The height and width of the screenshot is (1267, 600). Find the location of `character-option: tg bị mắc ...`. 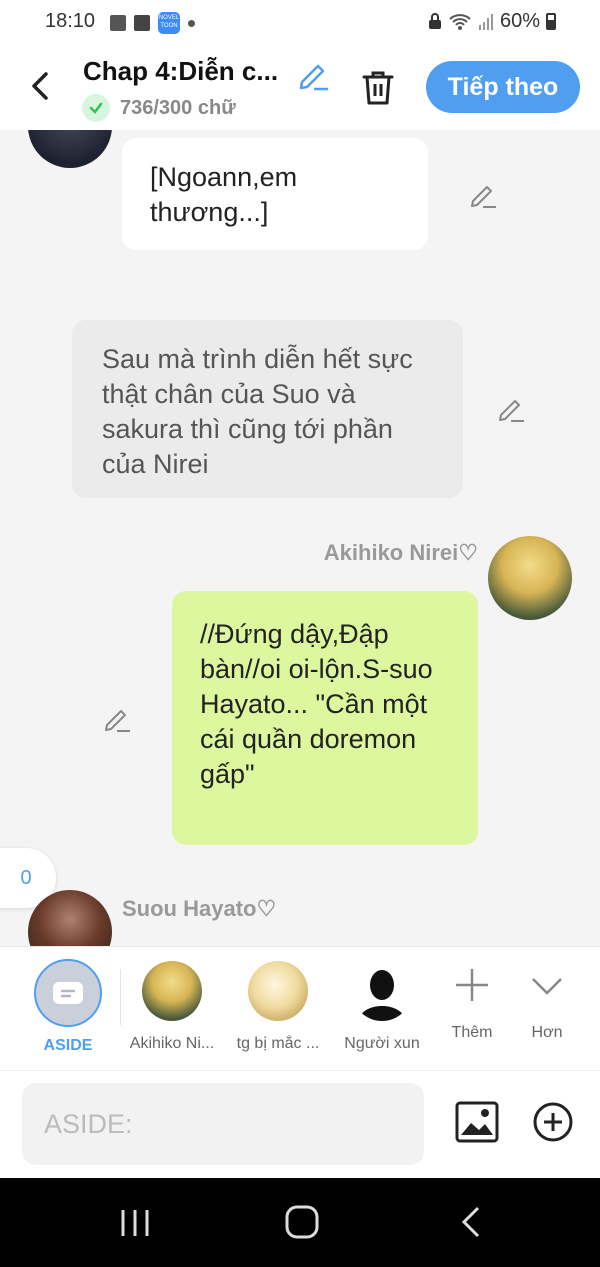

character-option: tg bị mắc ... is located at coordinates (278, 1007).